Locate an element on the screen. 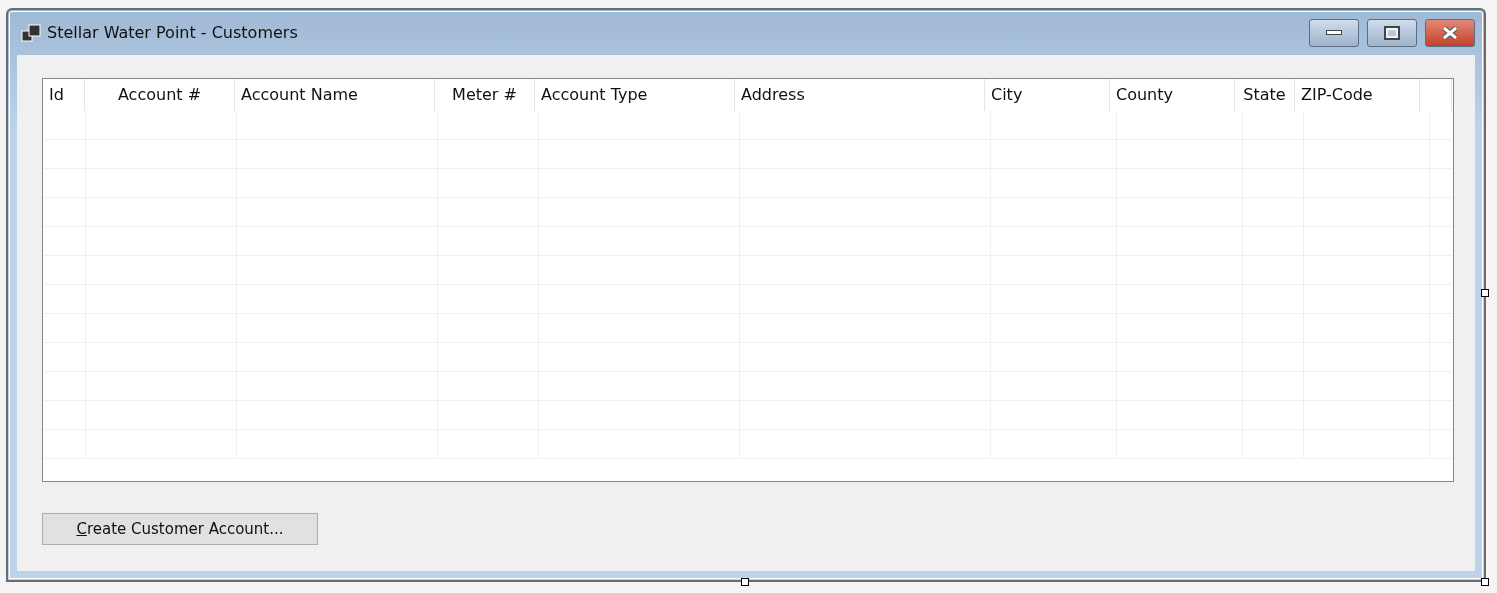 The image size is (1497, 593). column-header: City is located at coordinates (1047, 95).